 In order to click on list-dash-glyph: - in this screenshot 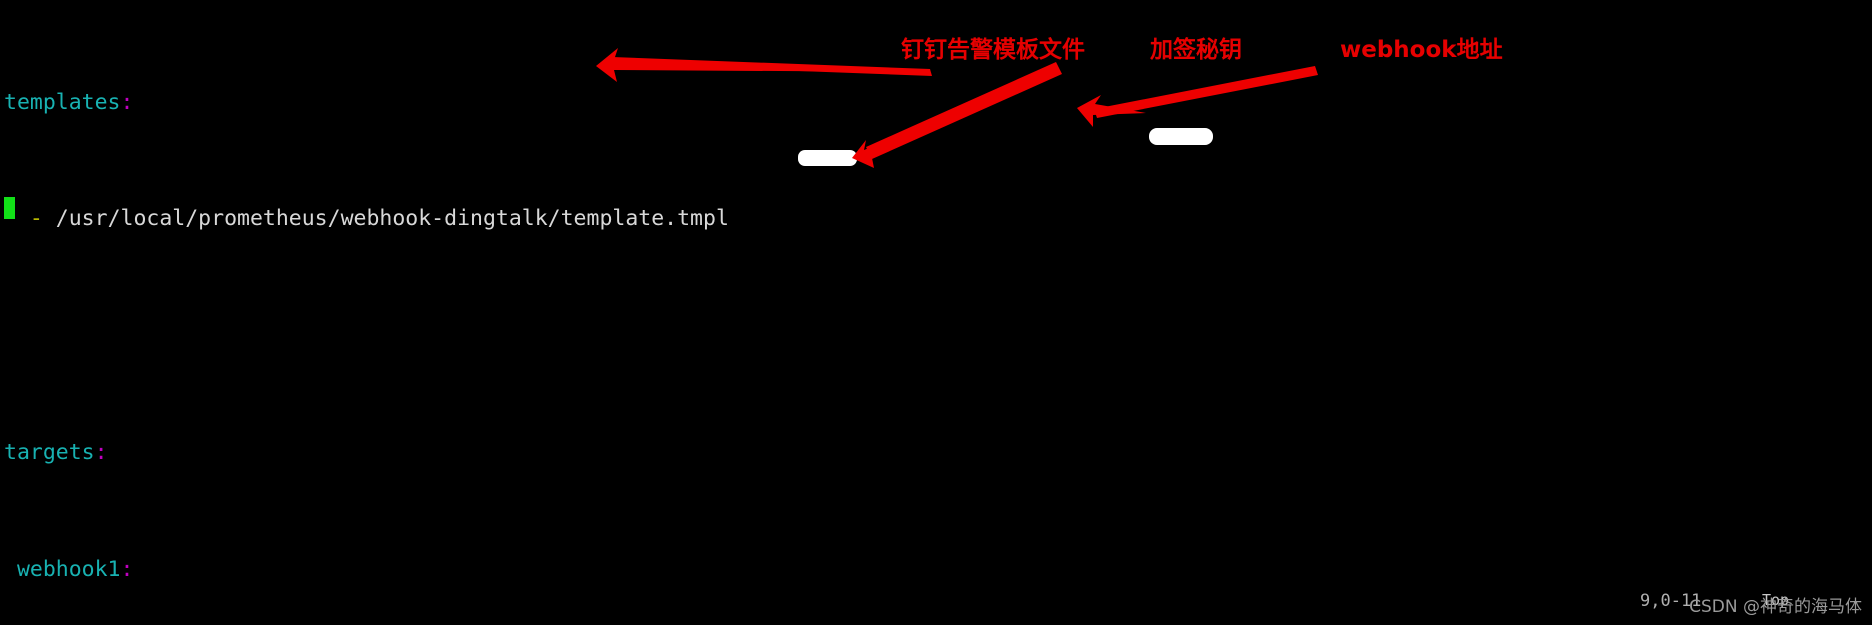, I will do `click(36, 219)`.